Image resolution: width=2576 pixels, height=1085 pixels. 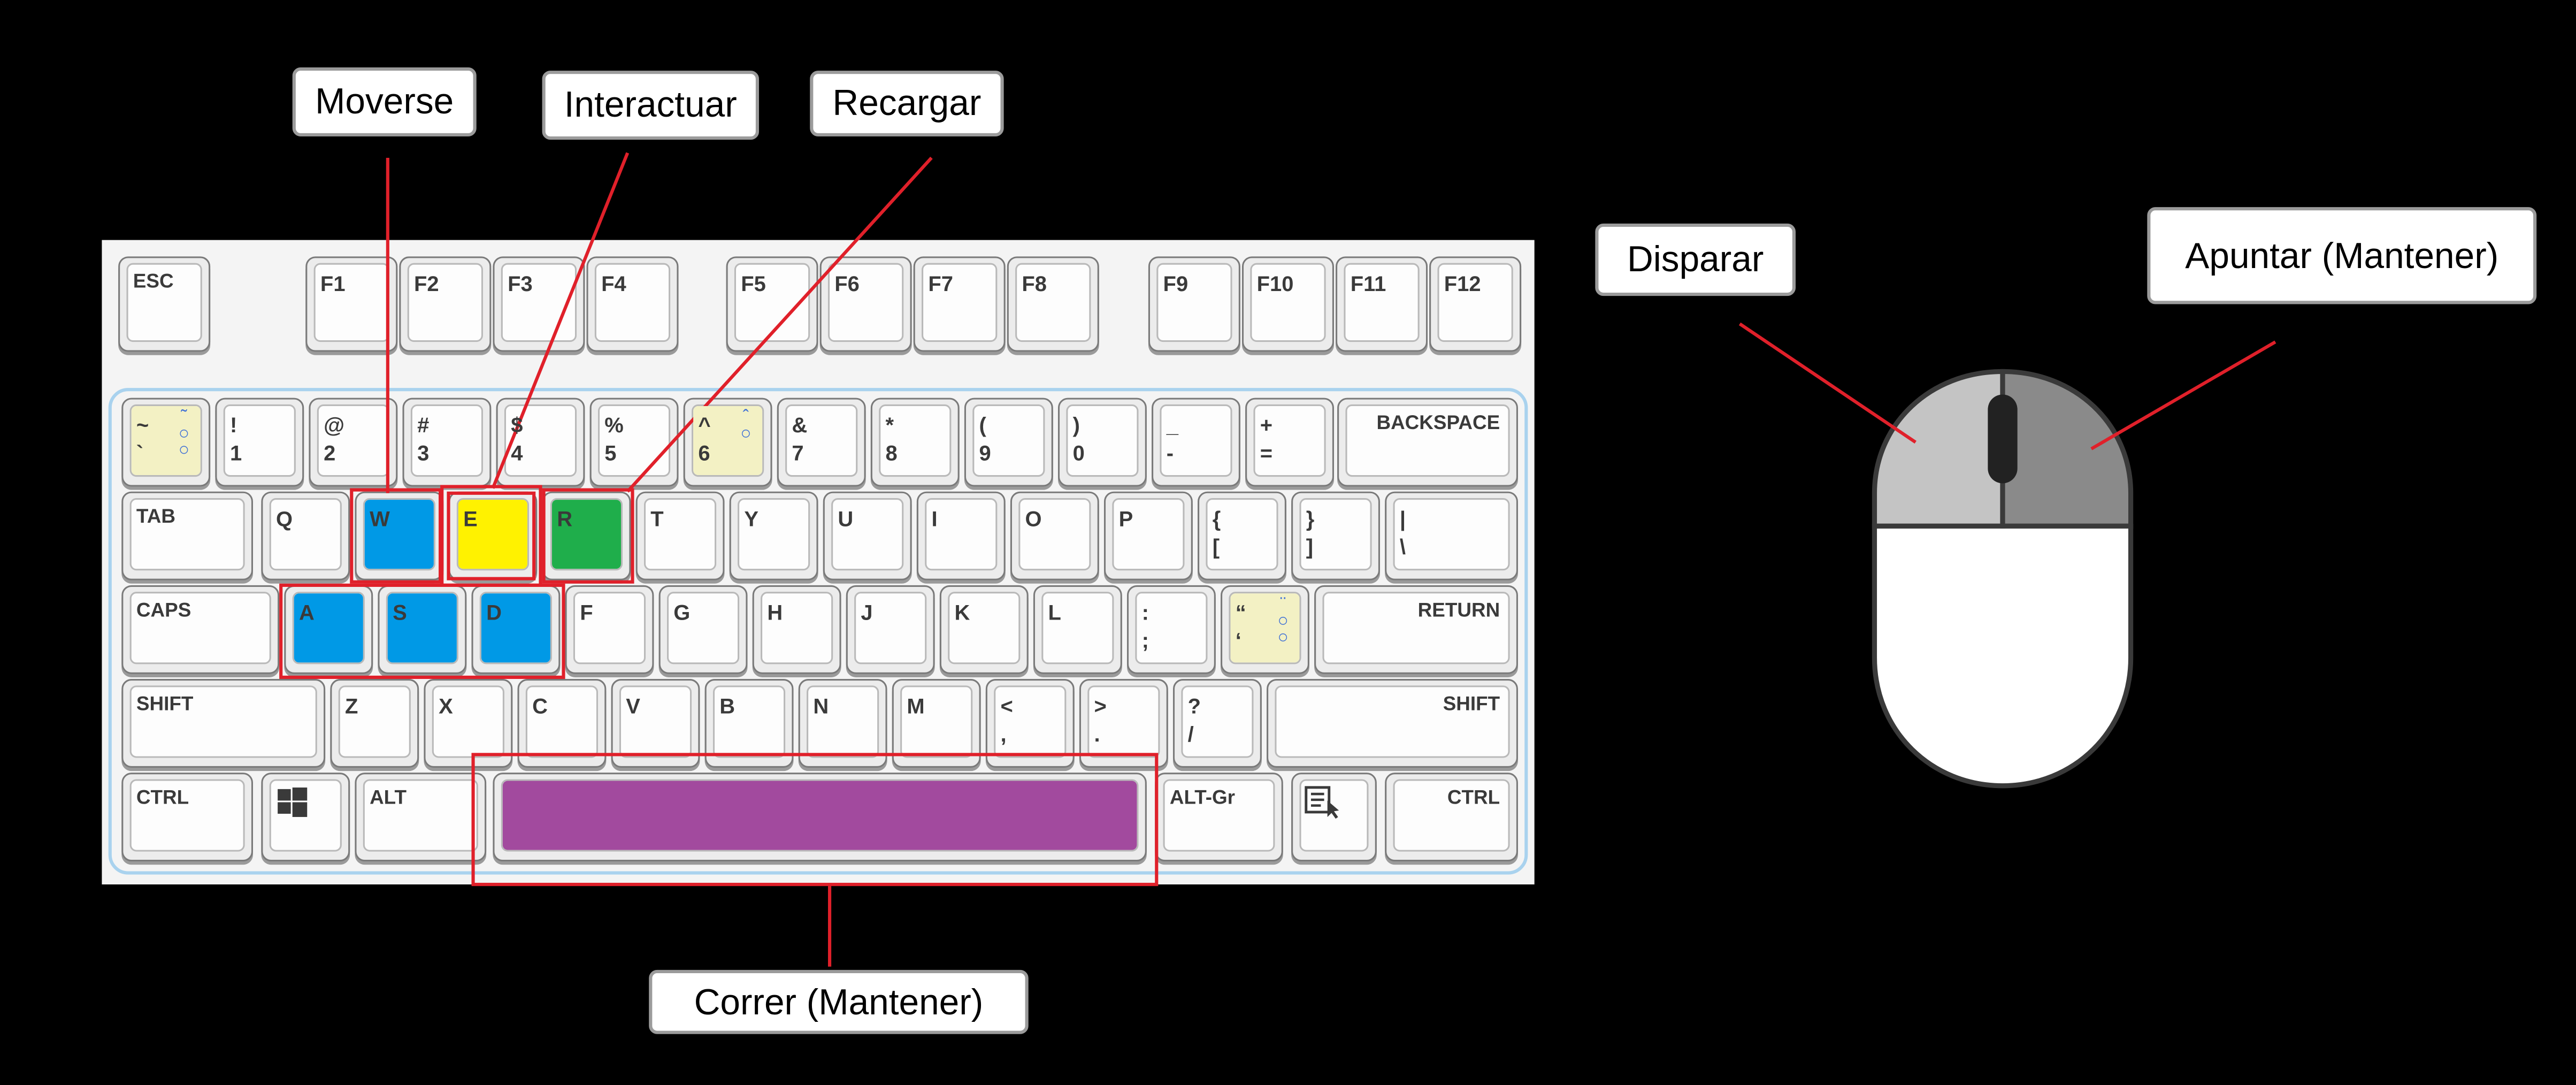 I want to click on key-s: S, so click(x=422, y=629).